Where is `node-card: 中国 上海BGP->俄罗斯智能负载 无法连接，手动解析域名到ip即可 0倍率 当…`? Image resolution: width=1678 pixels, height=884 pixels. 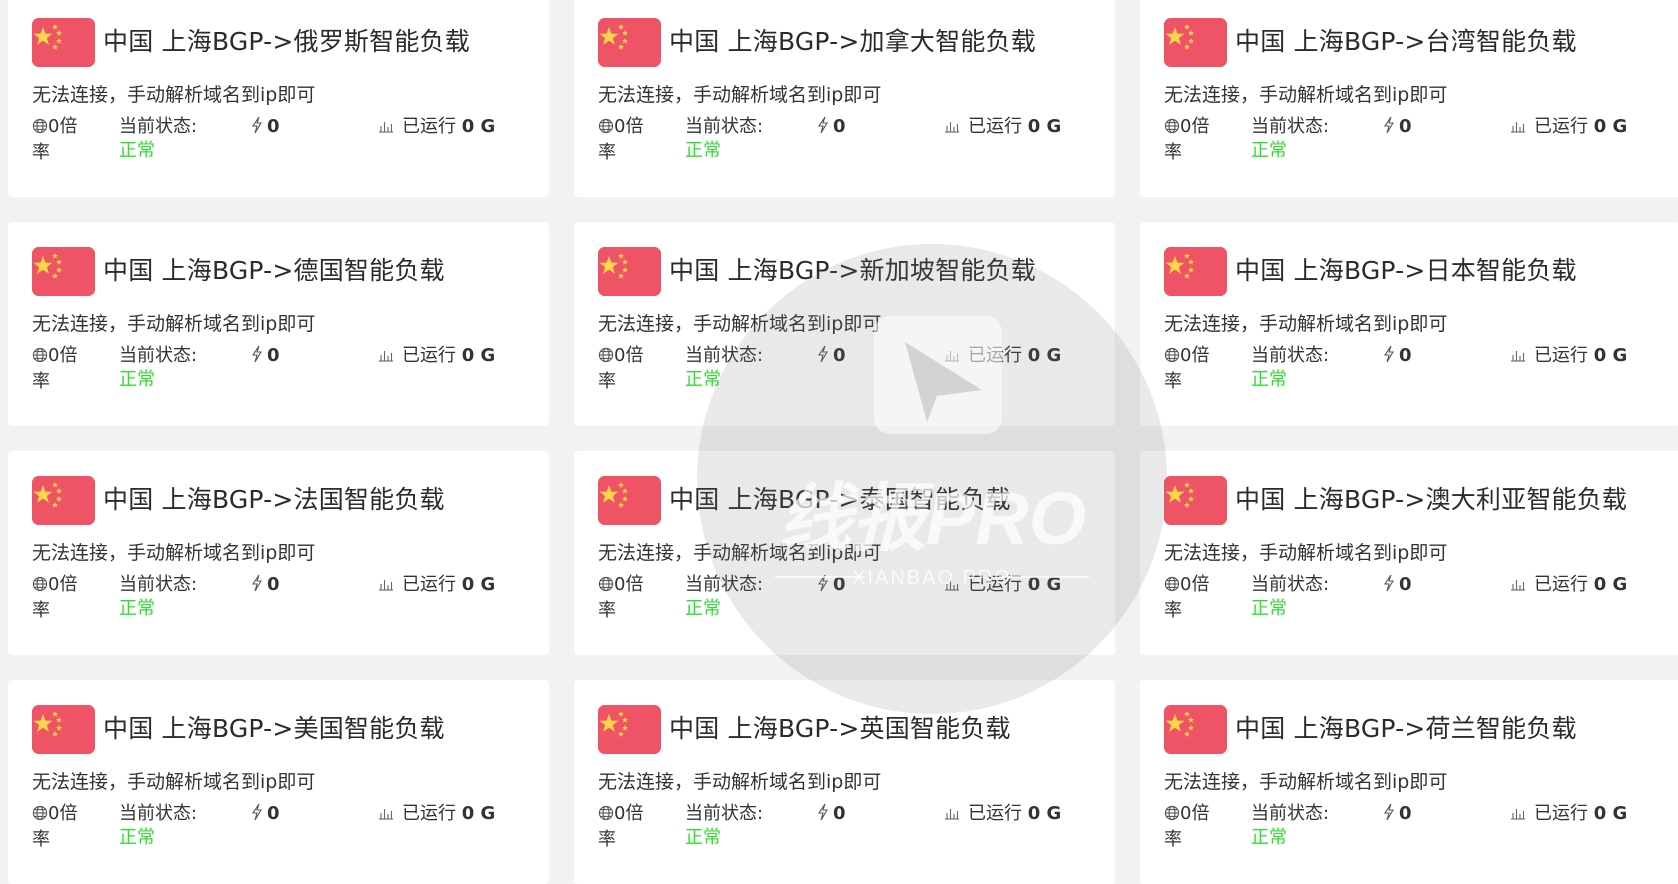 node-card: 中国 上海BGP->俄罗斯智能负载 无法连接，手动解析域名到ip即可 0倍率 当… is located at coordinates (278, 98).